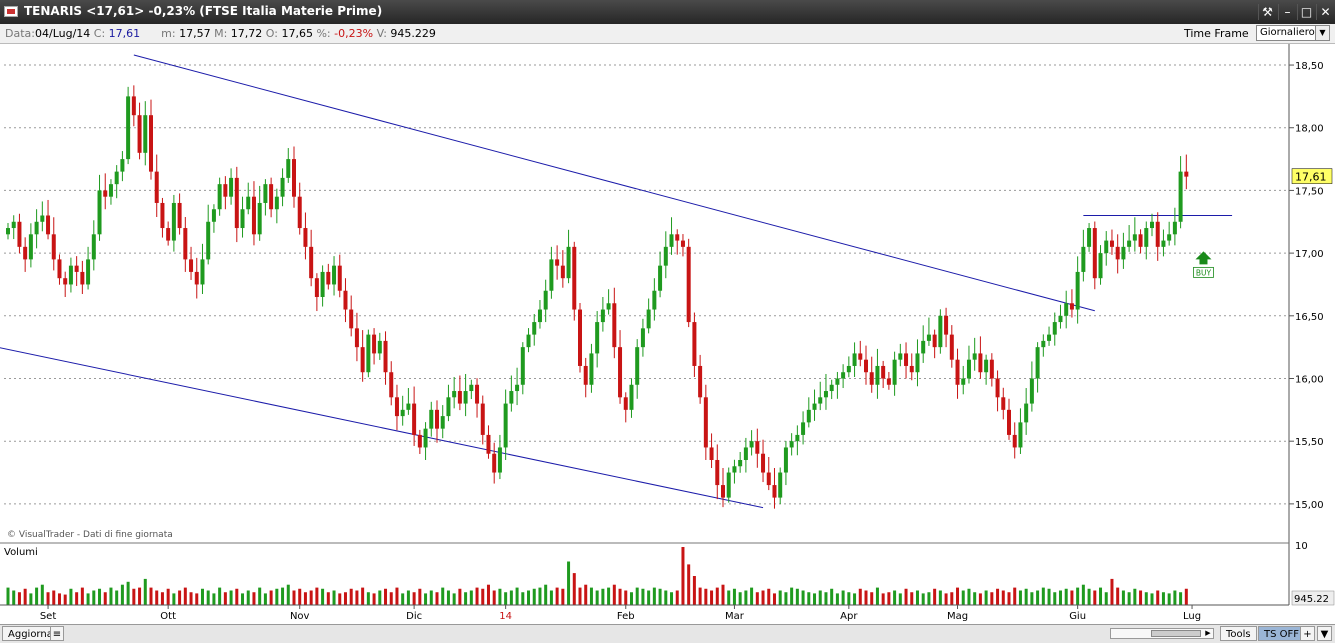  I want to click on add-button: +, so click(1307, 633).